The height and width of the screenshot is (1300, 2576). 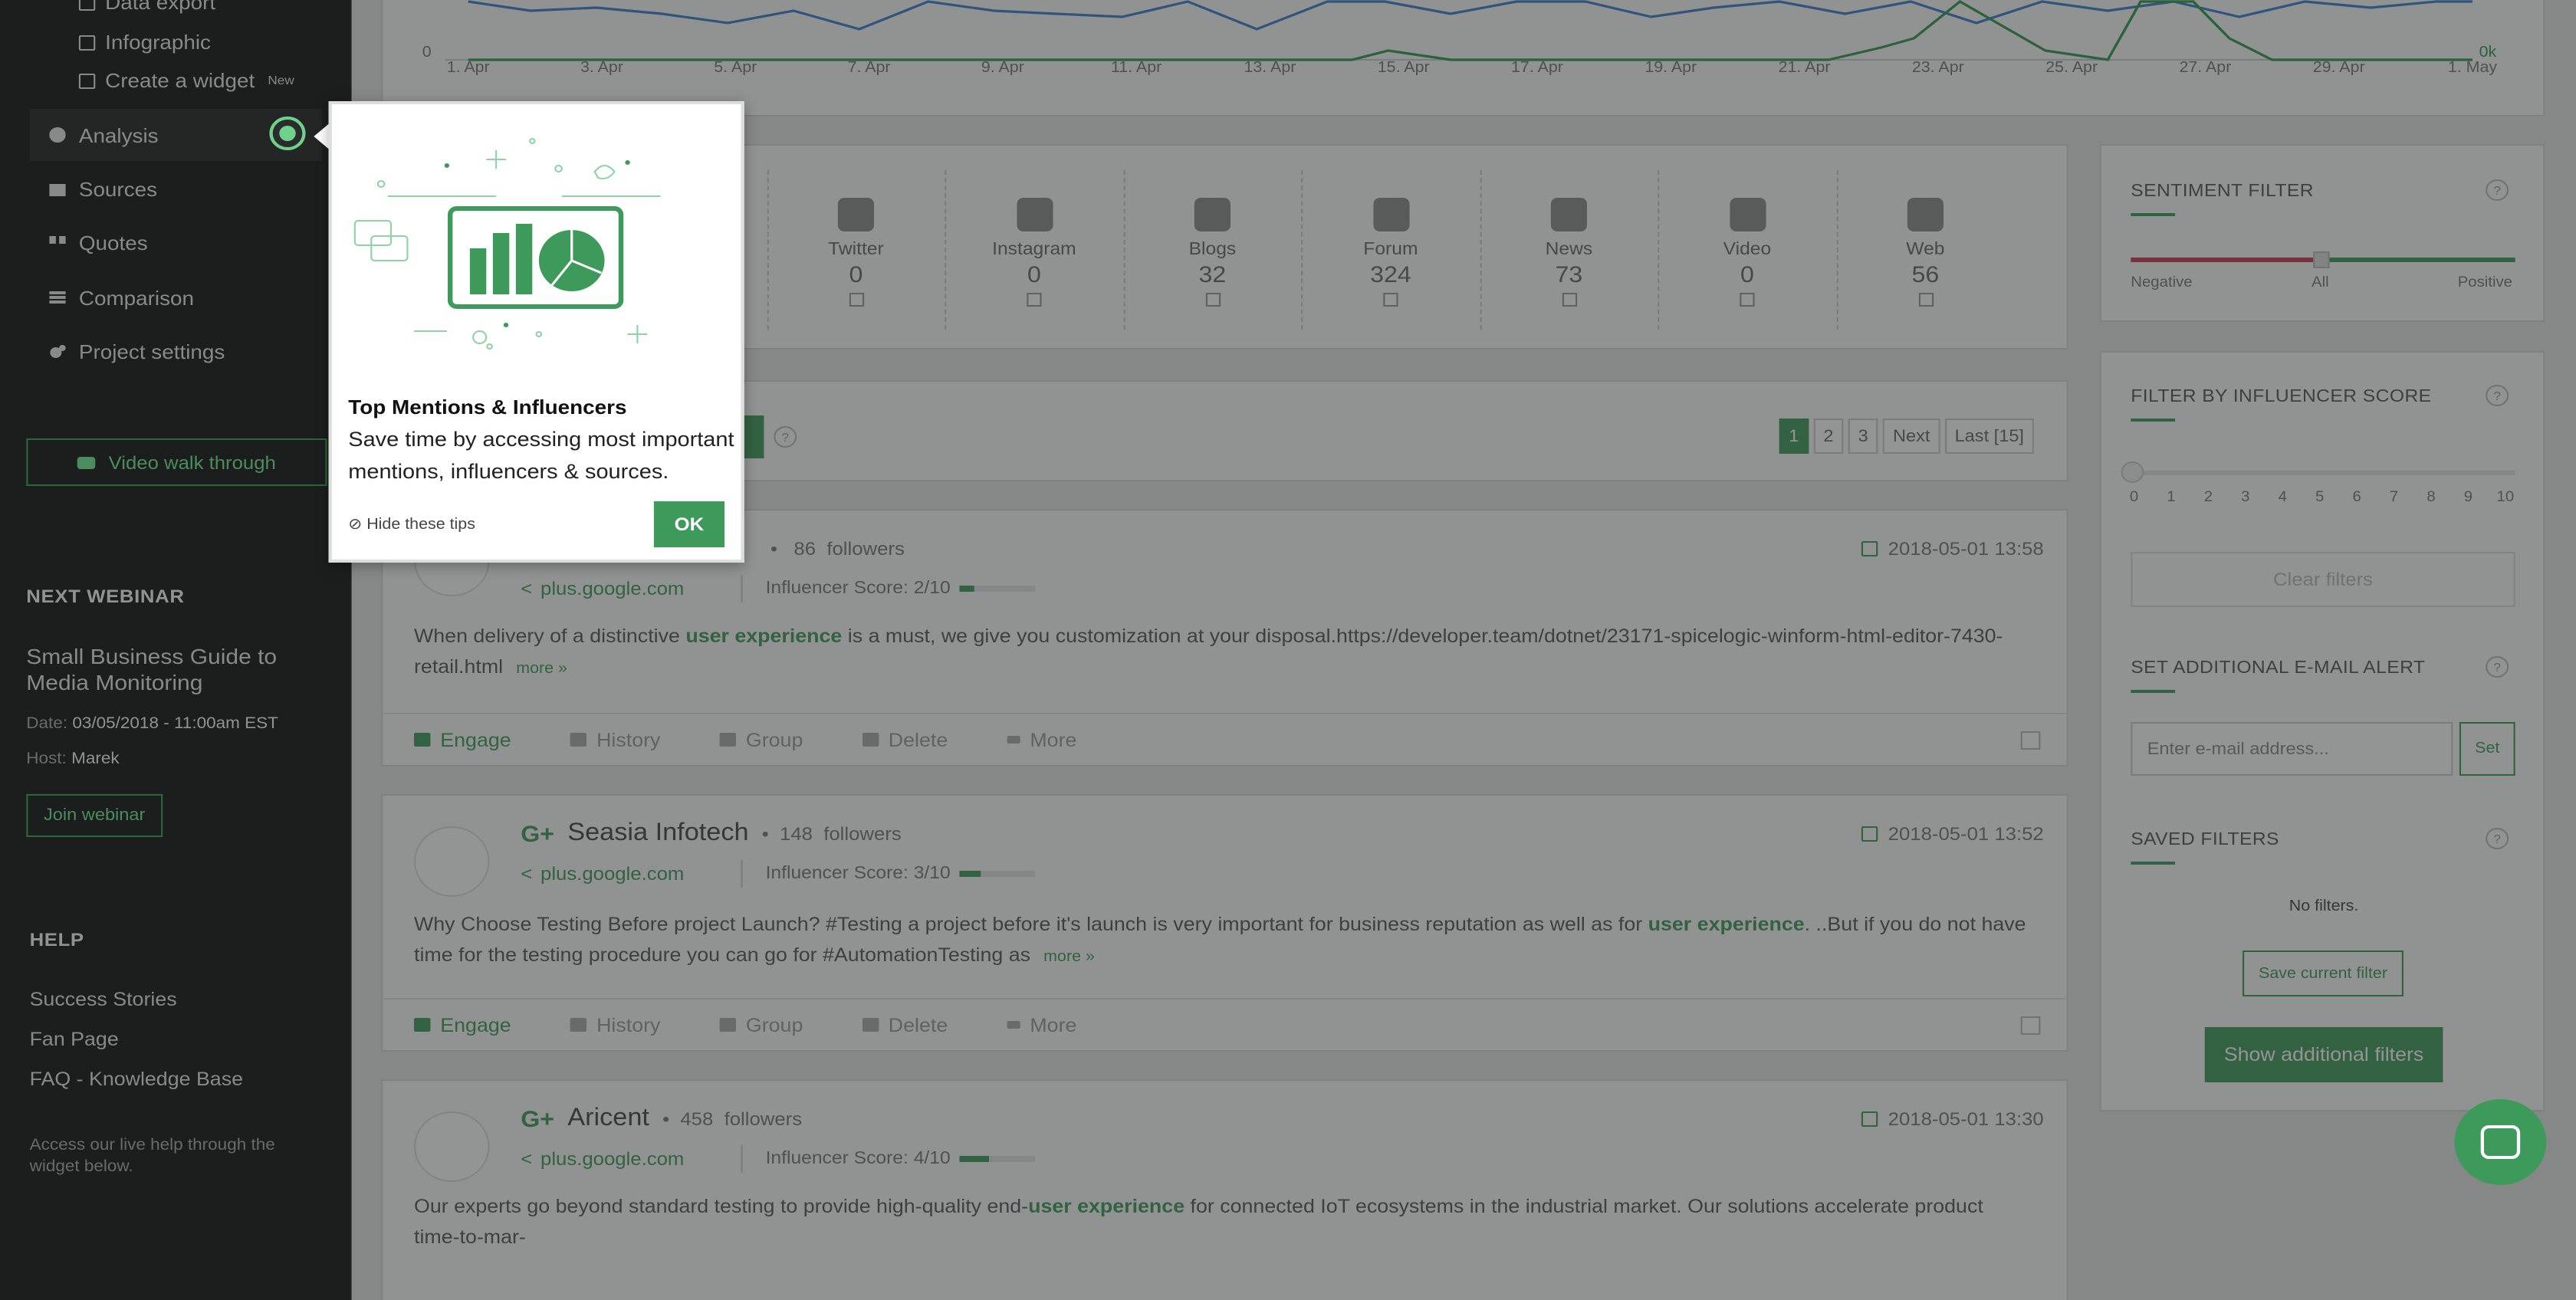 I want to click on tip-title: Top Mentions & Influencers, so click(x=488, y=407).